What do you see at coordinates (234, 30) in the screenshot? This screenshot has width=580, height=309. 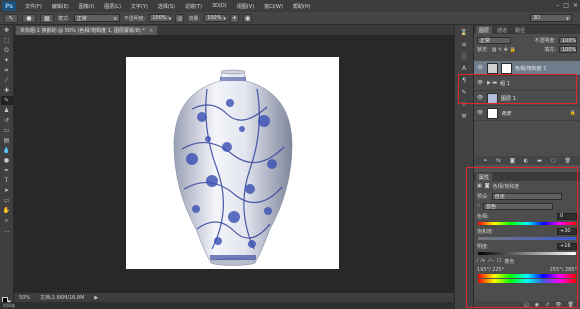 I see `document-tabbar: 未标题-1 换颜的 @ 50% (色相/饱和度 1, 图层蒙版/8) * ×` at bounding box center [234, 30].